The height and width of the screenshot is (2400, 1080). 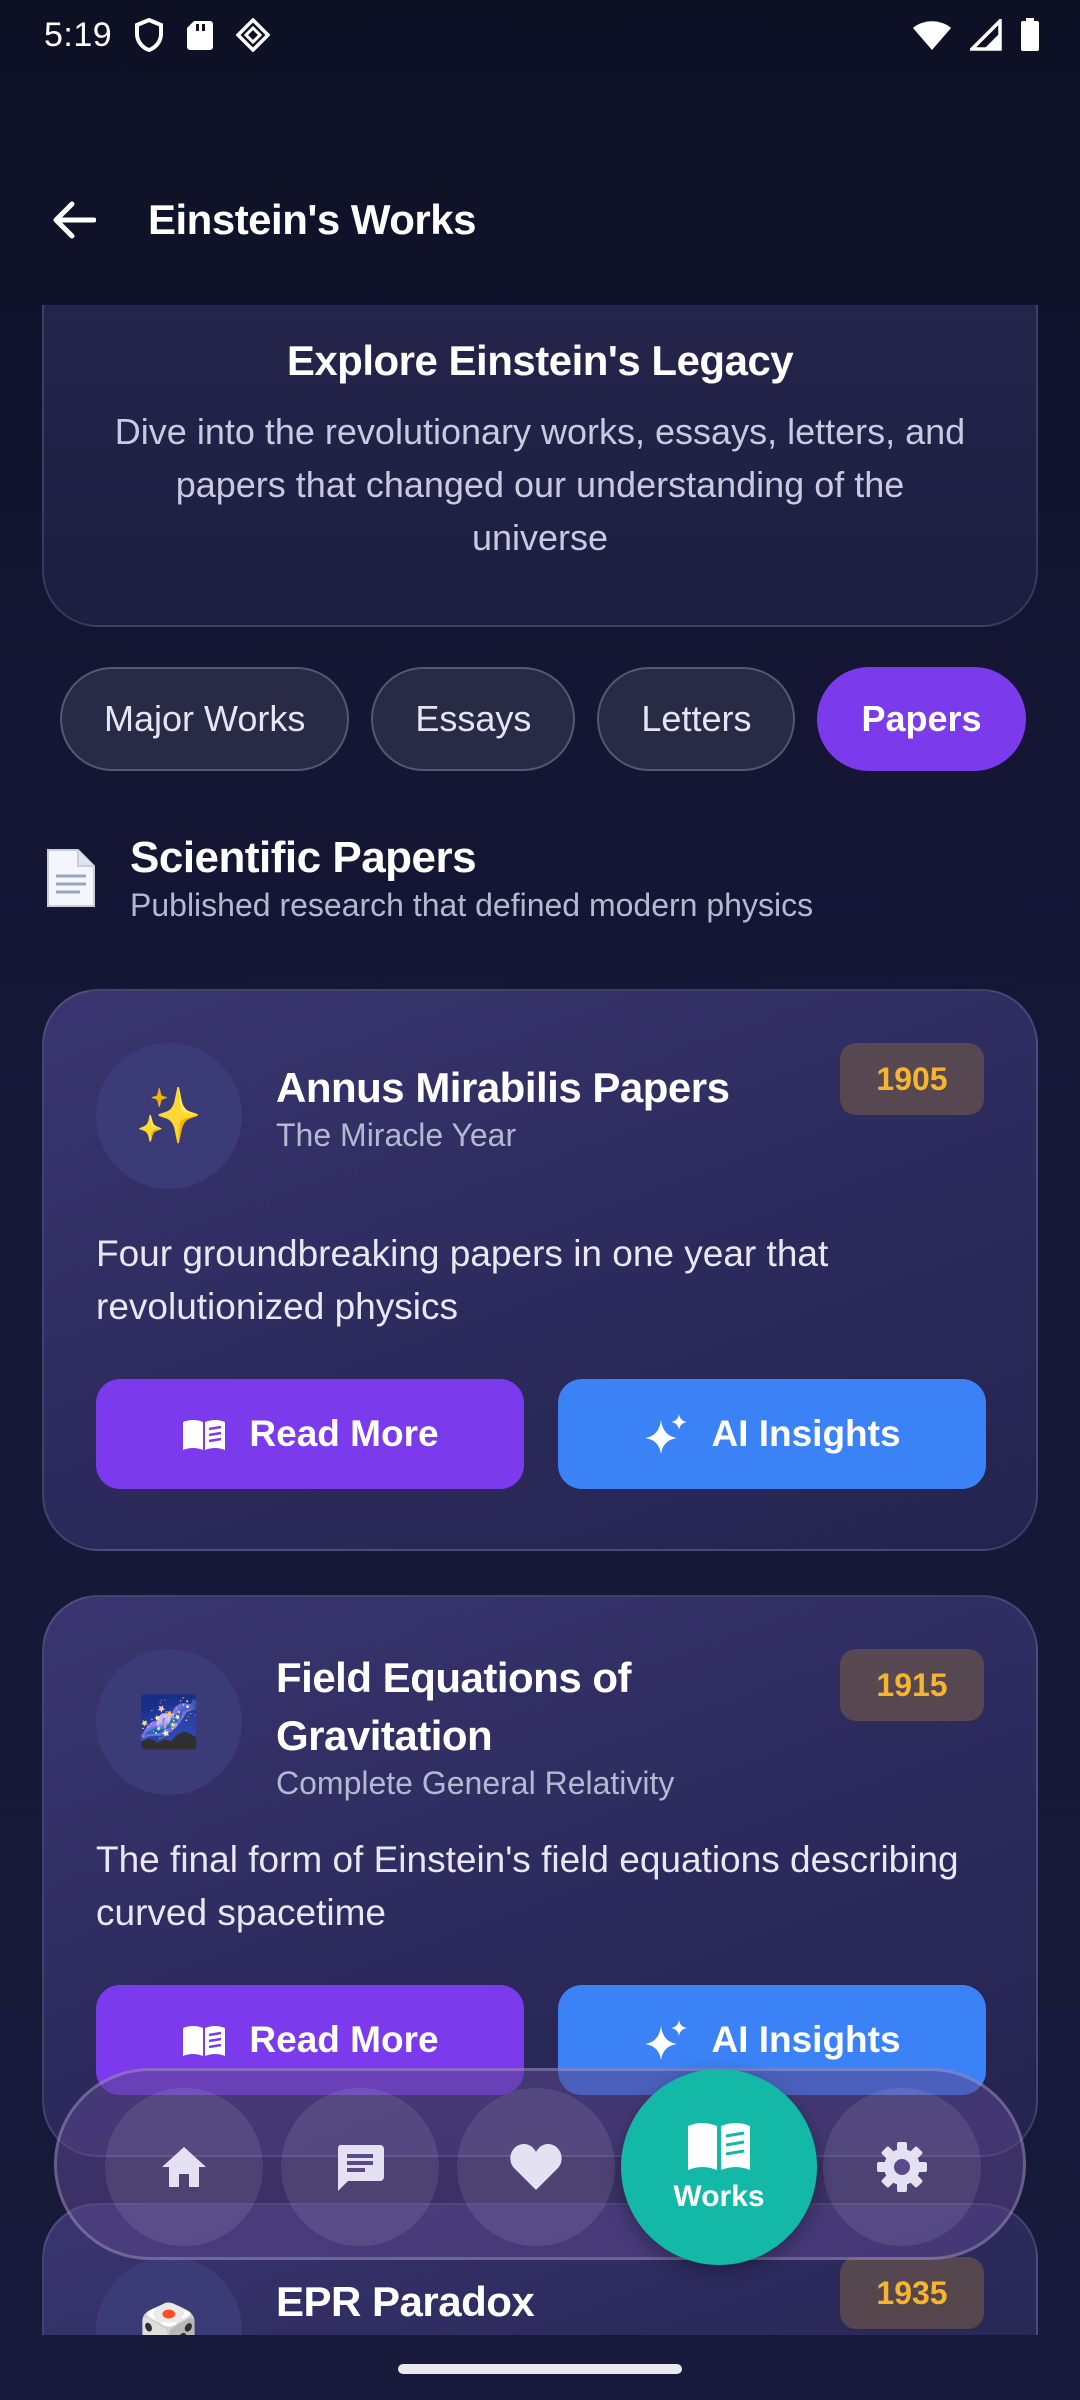 What do you see at coordinates (932, 35) in the screenshot?
I see `wifi-icon` at bounding box center [932, 35].